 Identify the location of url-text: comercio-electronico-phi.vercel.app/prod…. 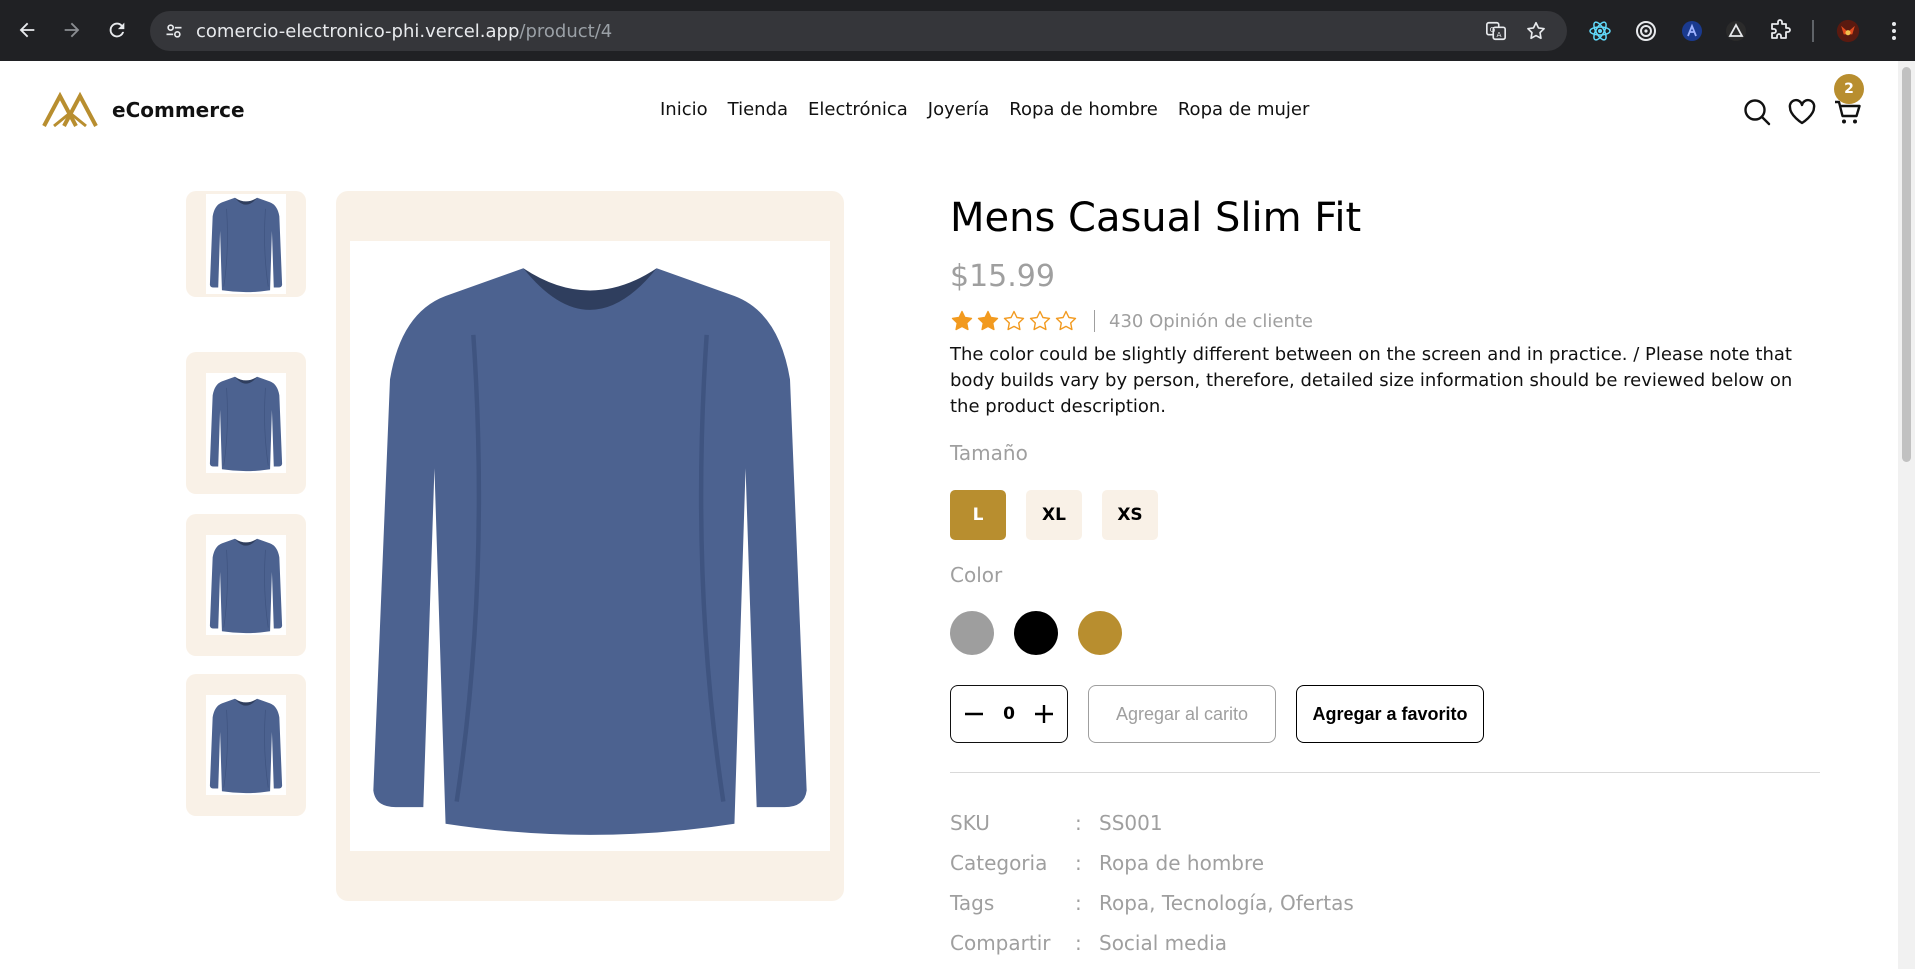
(404, 31).